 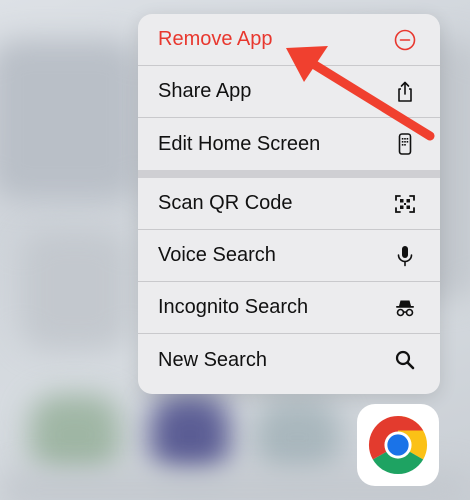 What do you see at coordinates (405, 92) in the screenshot?
I see `share-icon` at bounding box center [405, 92].